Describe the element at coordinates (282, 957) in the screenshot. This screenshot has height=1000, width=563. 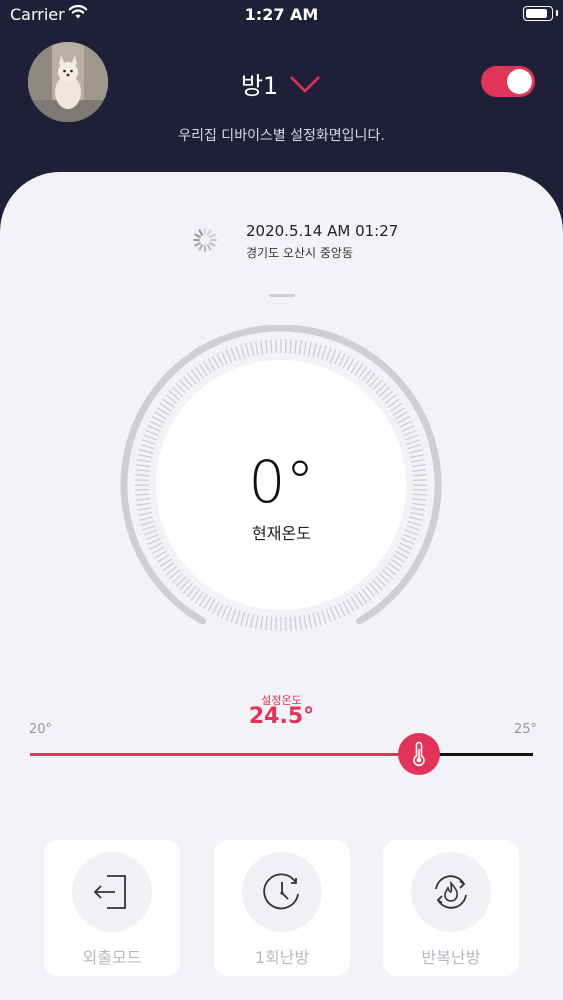
I see `one-time-heating-label: 1회난방` at that location.